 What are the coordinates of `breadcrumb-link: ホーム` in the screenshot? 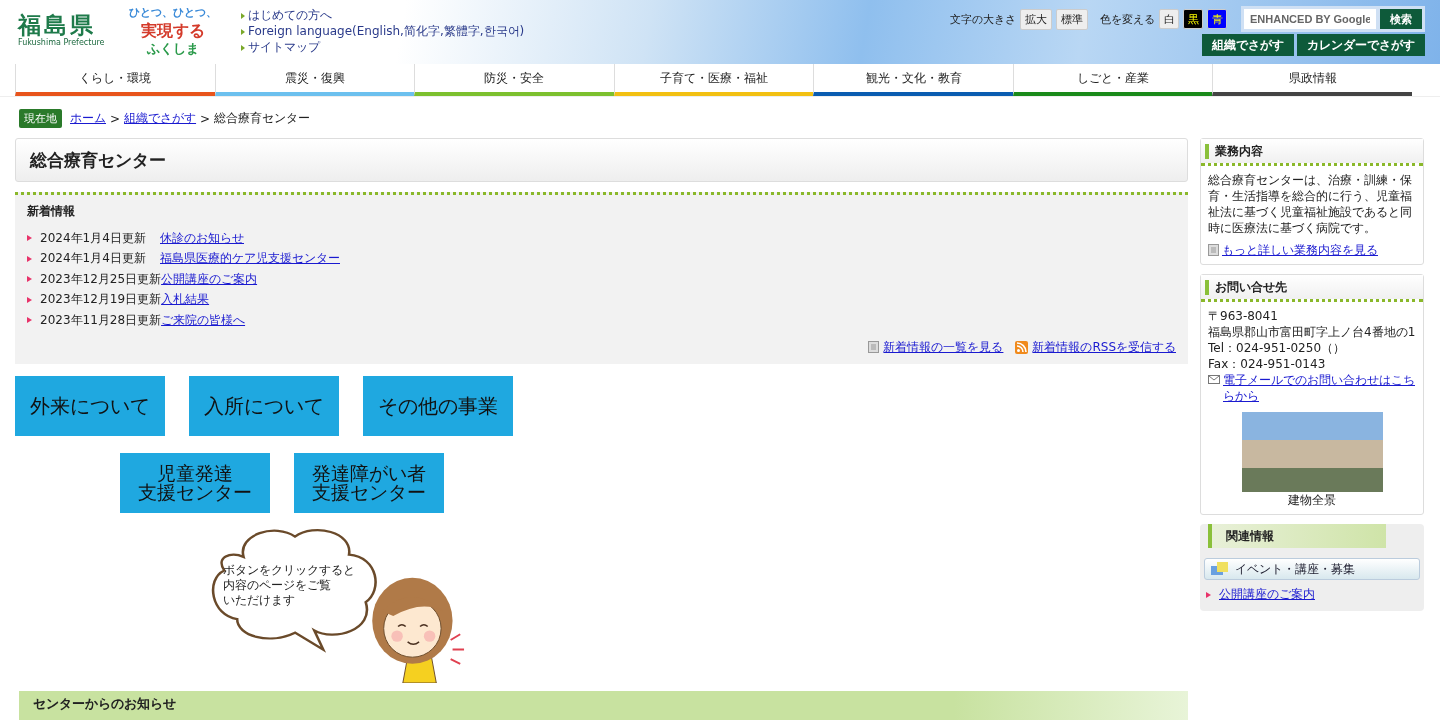 It's located at (88, 118).